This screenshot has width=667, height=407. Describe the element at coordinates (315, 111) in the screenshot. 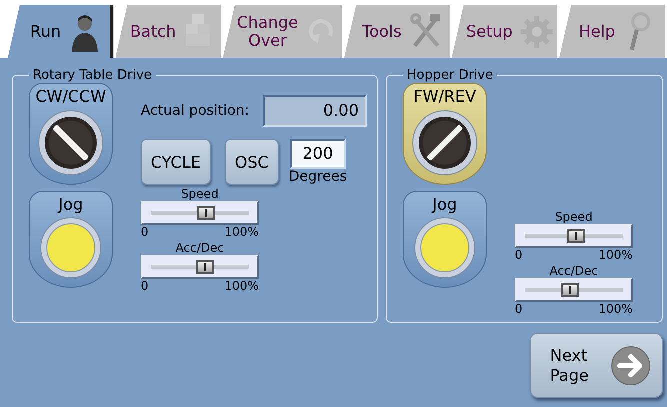

I see `position-display: 0.00` at that location.